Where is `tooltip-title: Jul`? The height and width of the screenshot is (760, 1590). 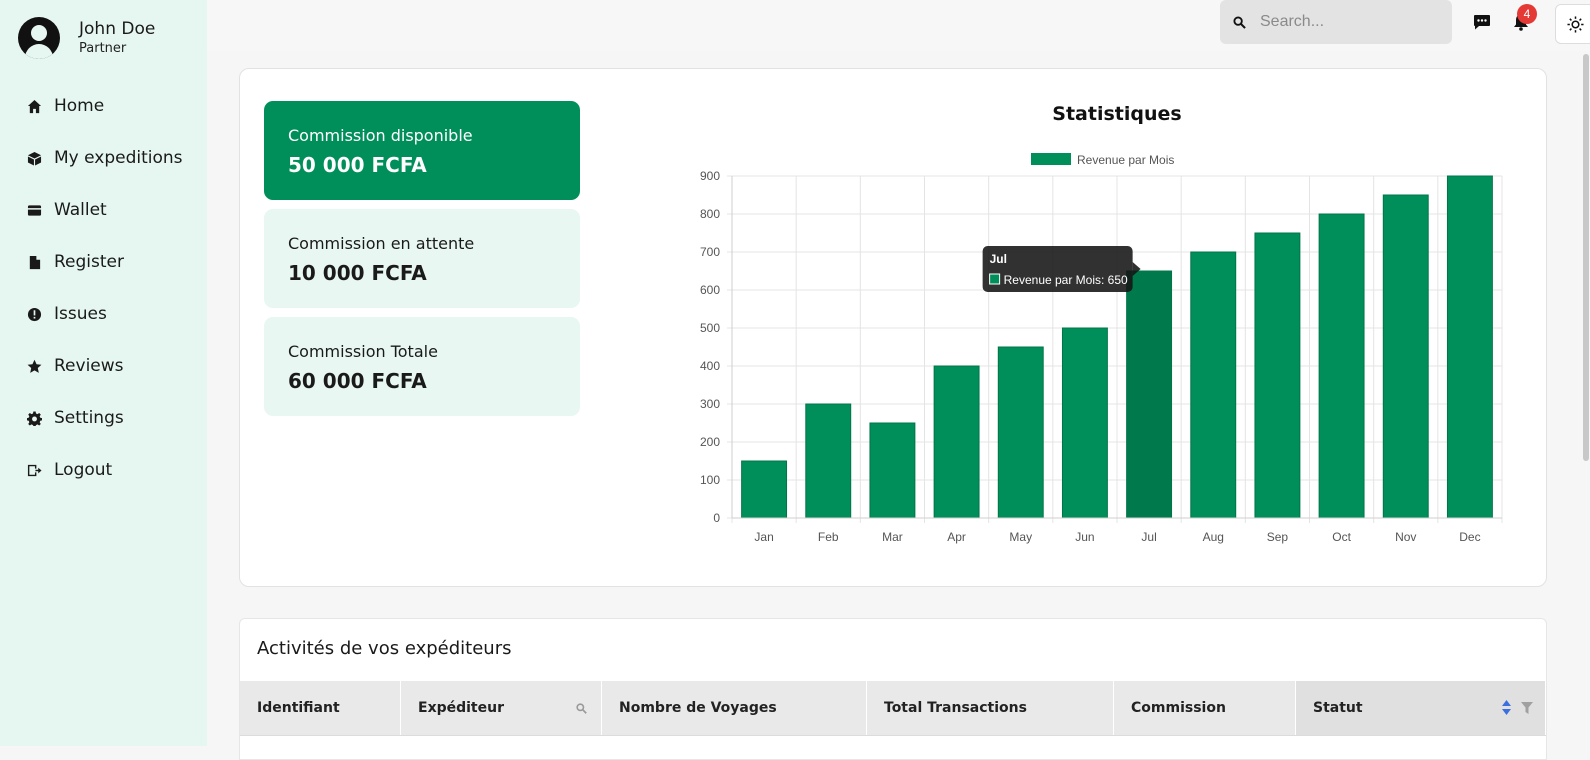
tooltip-title: Jul is located at coordinates (998, 259).